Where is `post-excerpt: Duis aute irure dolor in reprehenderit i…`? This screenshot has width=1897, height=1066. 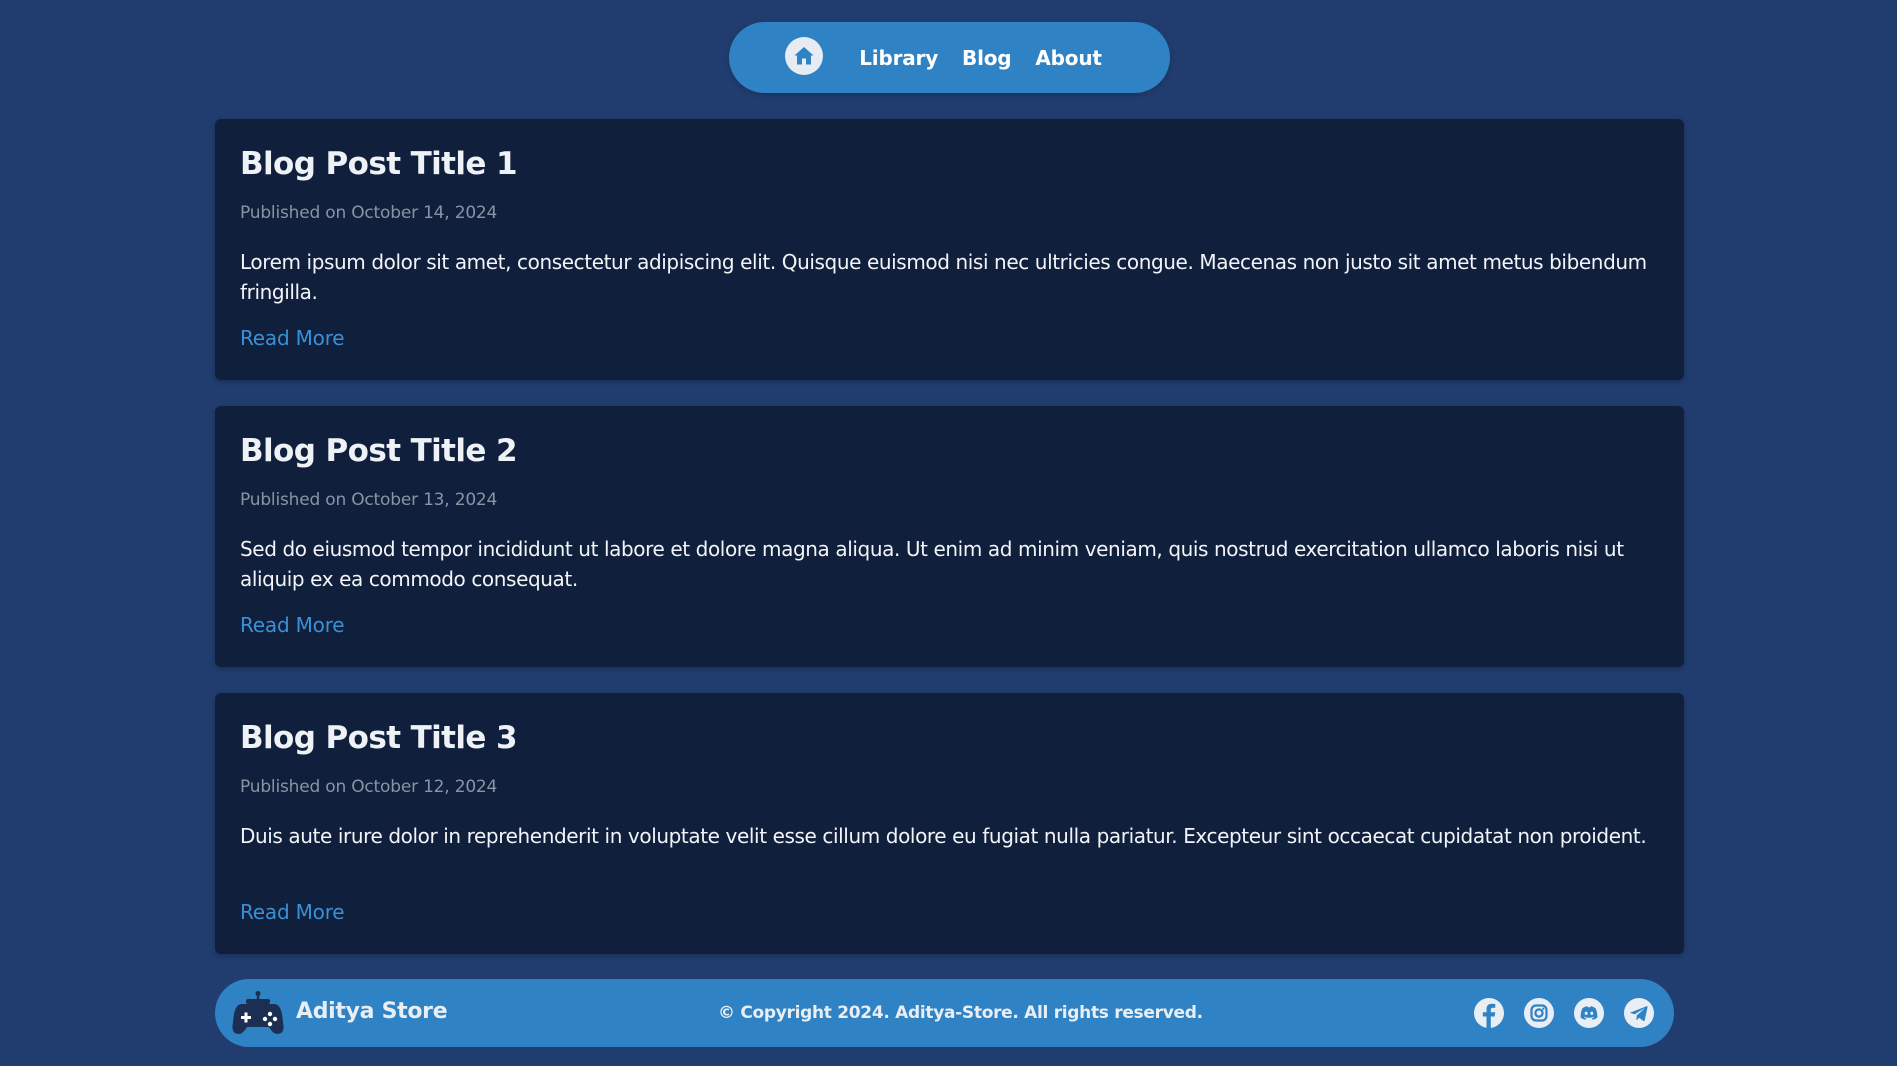 post-excerpt: Duis aute irure dolor in reprehenderit i… is located at coordinates (943, 836).